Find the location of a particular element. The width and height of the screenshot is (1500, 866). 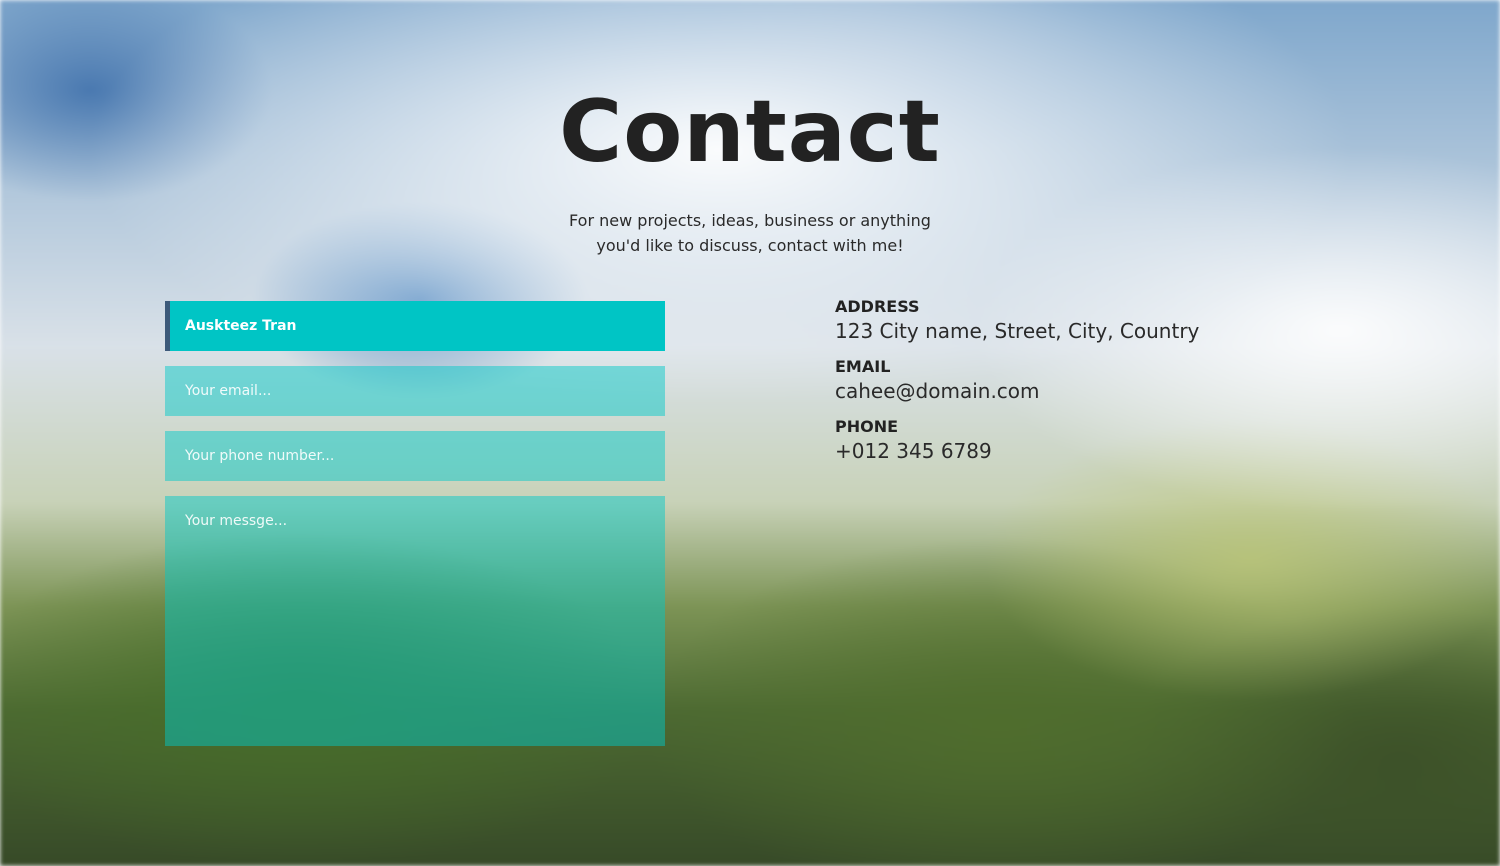

email-field is located at coordinates (415, 391).